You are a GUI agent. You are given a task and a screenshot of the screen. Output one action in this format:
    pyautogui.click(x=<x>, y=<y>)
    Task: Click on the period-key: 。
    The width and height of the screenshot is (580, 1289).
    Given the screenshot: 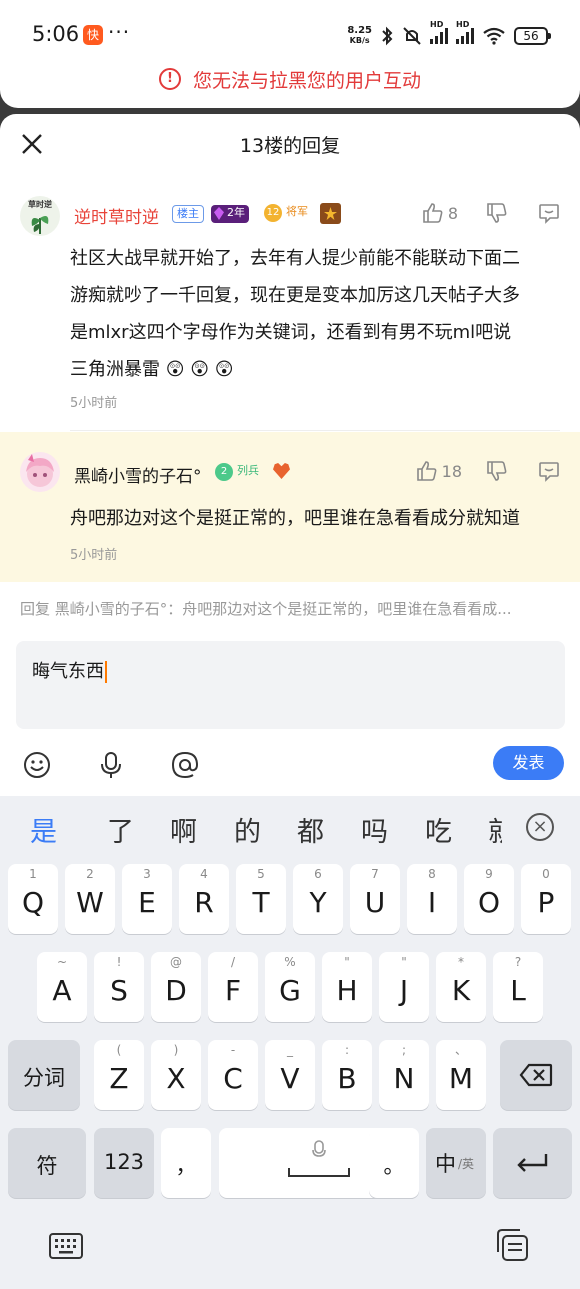 What is the action you would take?
    pyautogui.click(x=394, y=1163)
    